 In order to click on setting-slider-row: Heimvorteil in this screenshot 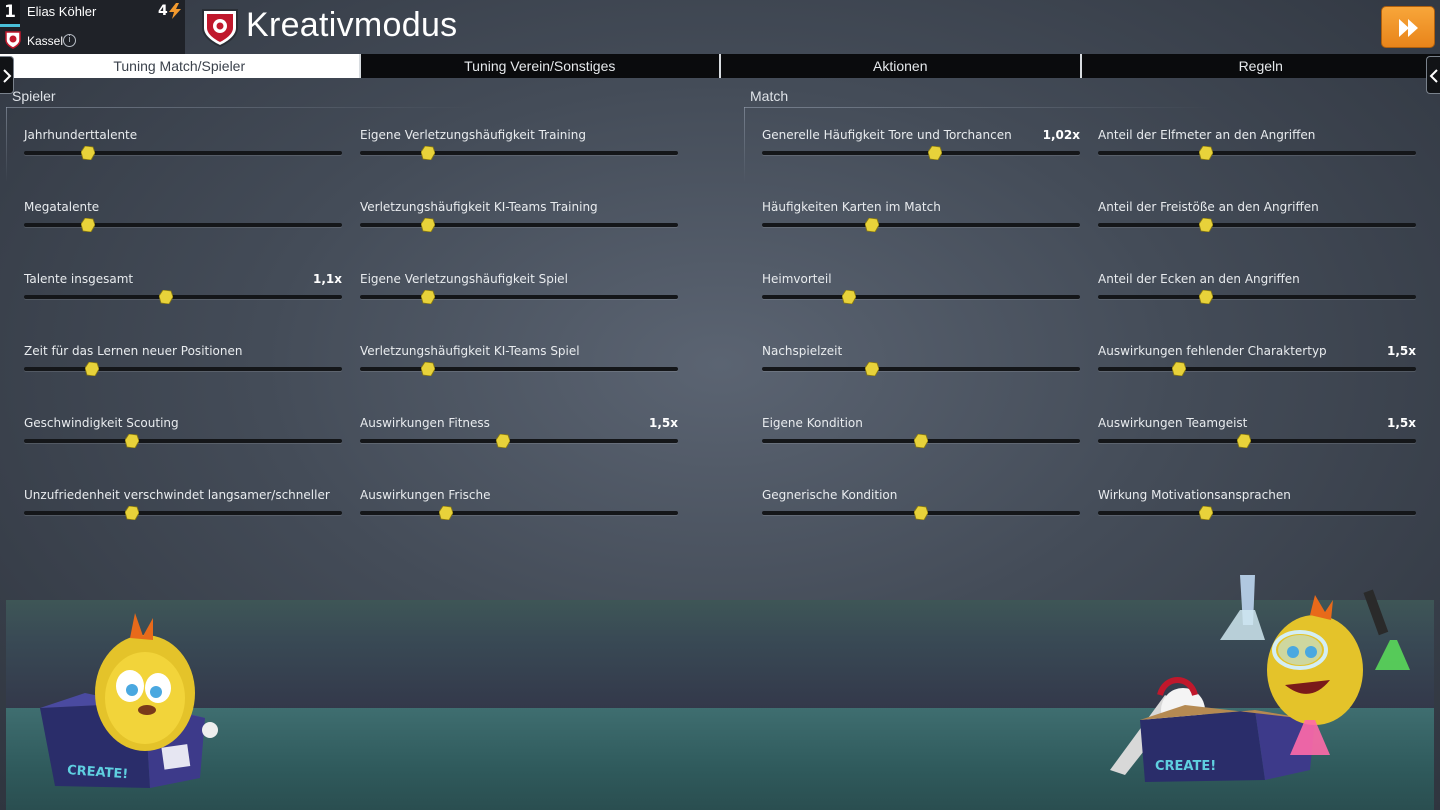, I will do `click(921, 292)`.